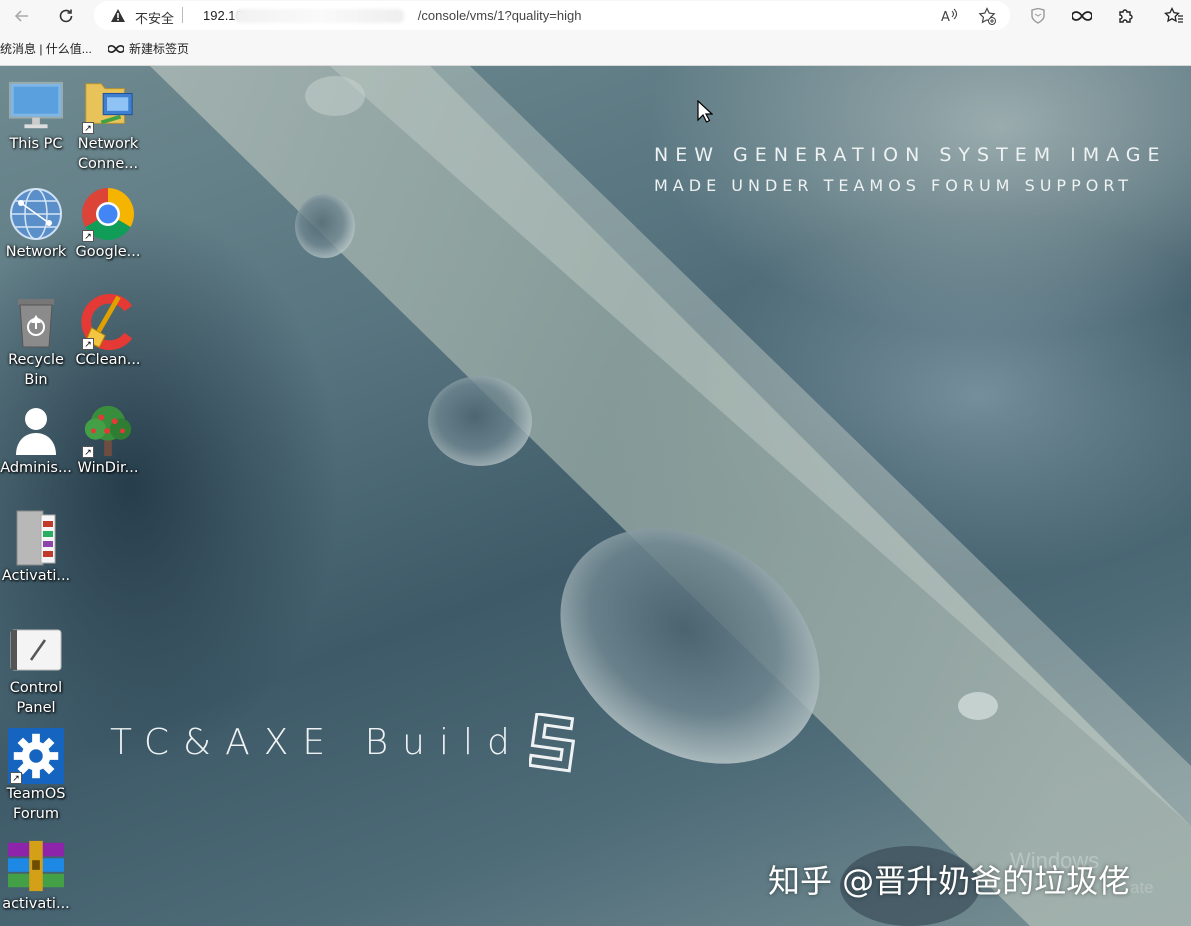  What do you see at coordinates (118, 18) in the screenshot?
I see `warning-triangle-icon` at bounding box center [118, 18].